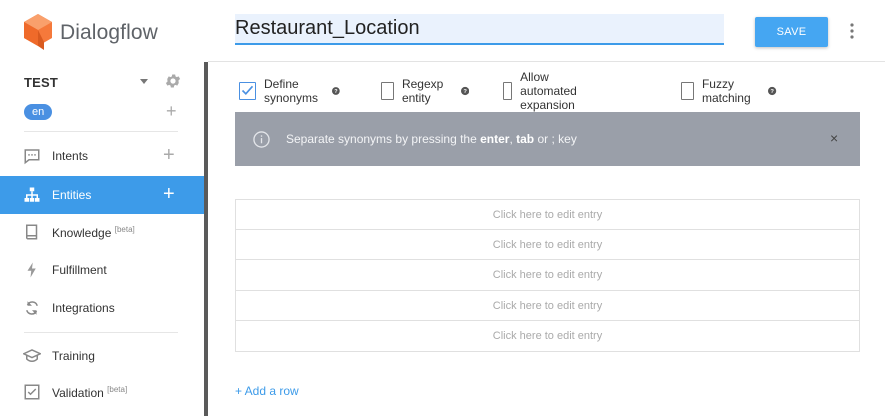 The width and height of the screenshot is (885, 416). I want to click on sidebar-item-training: Training, so click(102, 356).